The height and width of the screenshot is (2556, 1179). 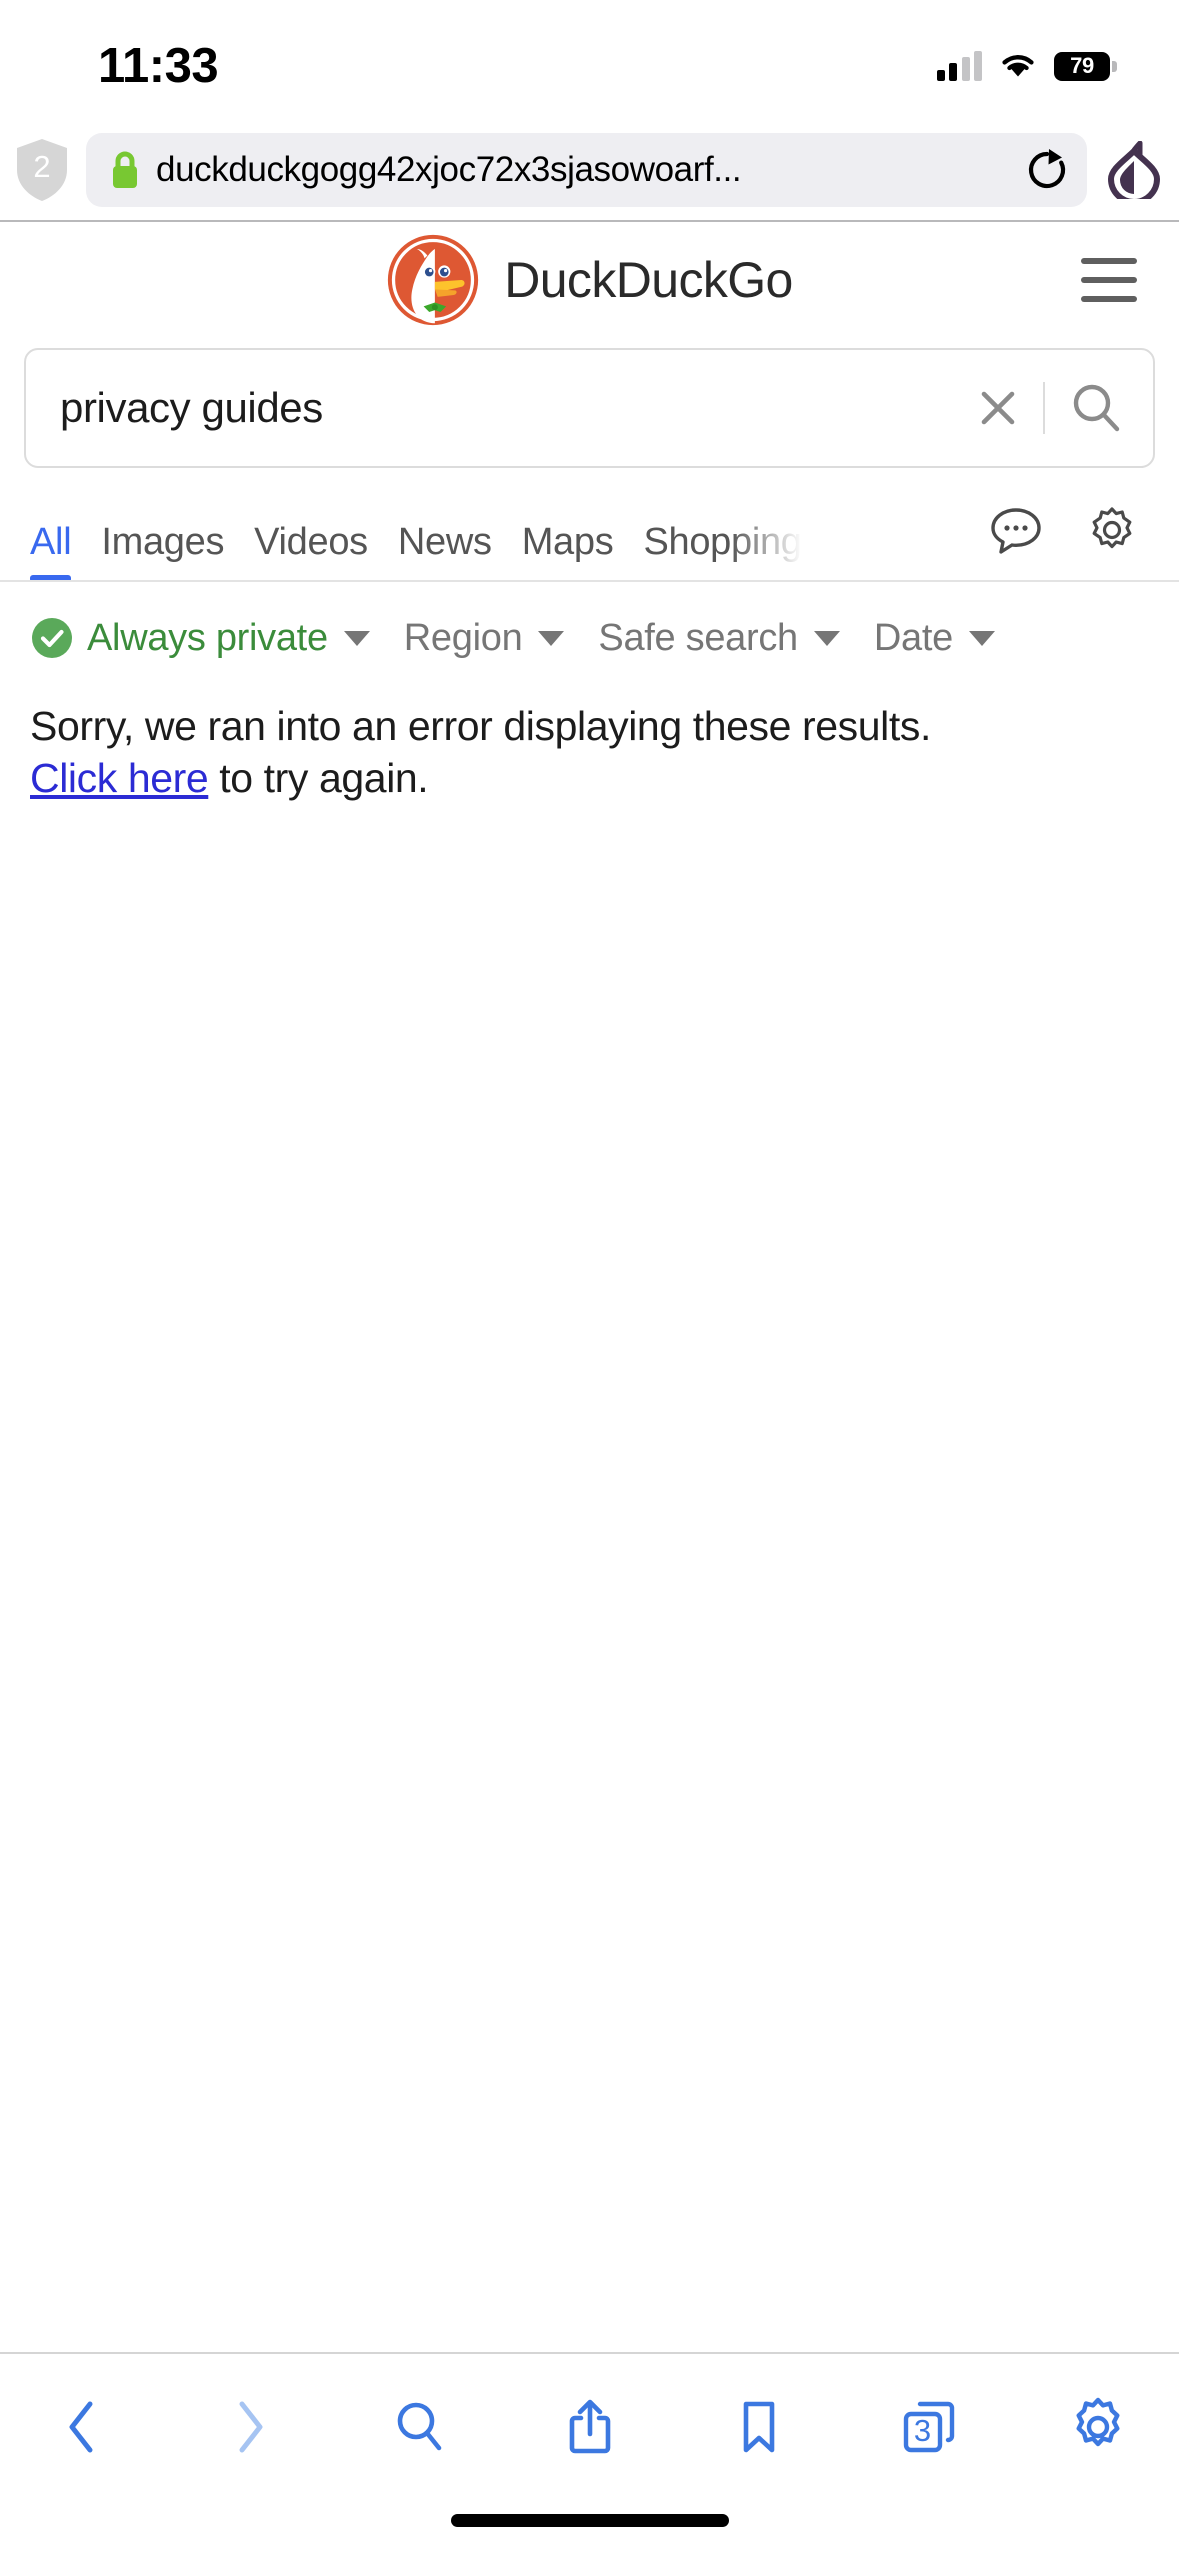 What do you see at coordinates (125, 169) in the screenshot?
I see `lock-icon` at bounding box center [125, 169].